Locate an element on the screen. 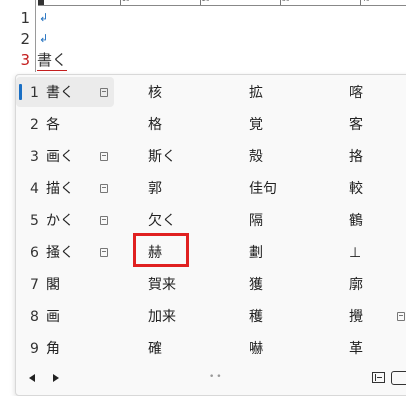 Image resolution: width=406 pixels, height=396 pixels. candidate-text: 穫 is located at coordinates (256, 317).